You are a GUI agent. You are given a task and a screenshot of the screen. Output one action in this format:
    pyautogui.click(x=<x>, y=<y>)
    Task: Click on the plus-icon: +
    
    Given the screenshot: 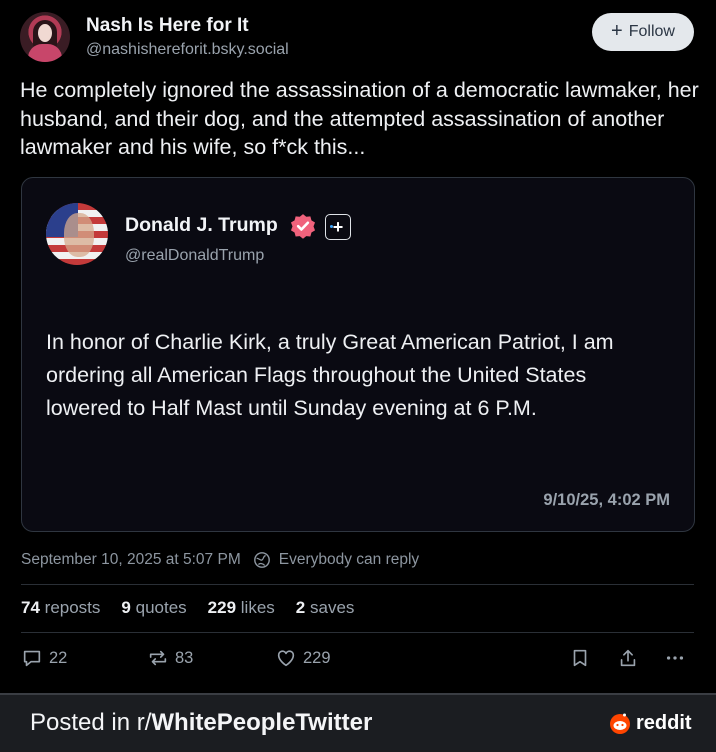 What is the action you would take?
    pyautogui.click(x=617, y=31)
    